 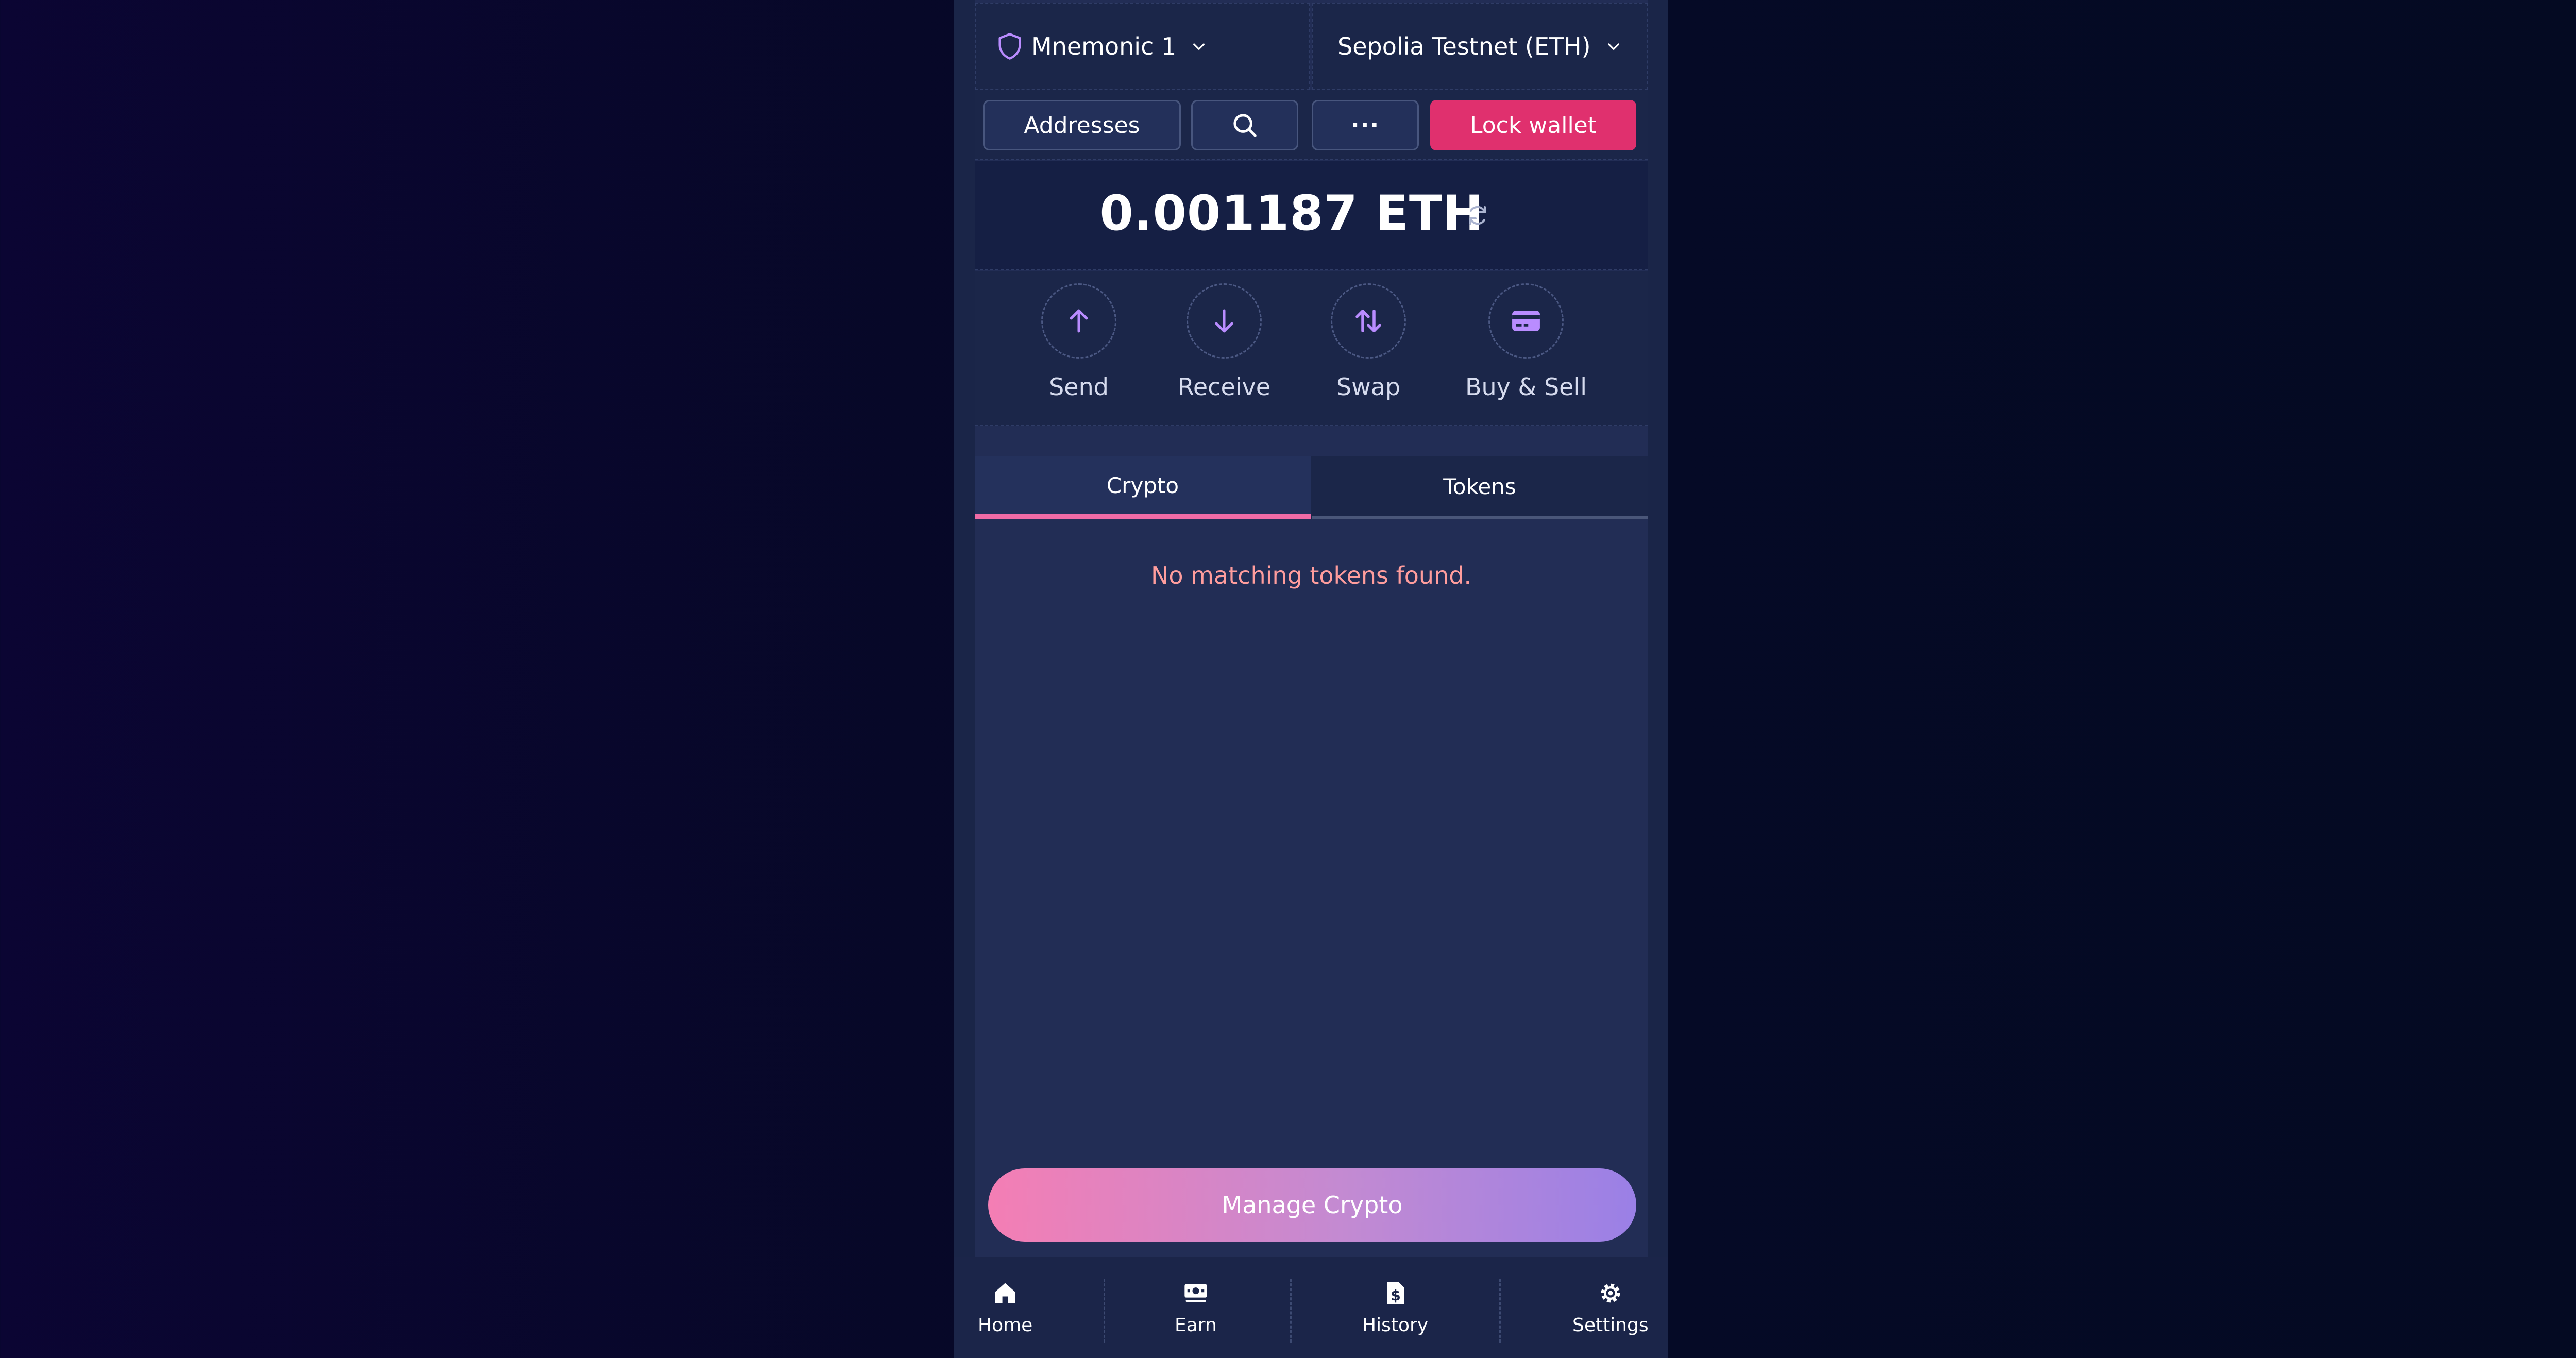 What do you see at coordinates (1311, 575) in the screenshot?
I see `empty-state-message: No matching tokens found.` at bounding box center [1311, 575].